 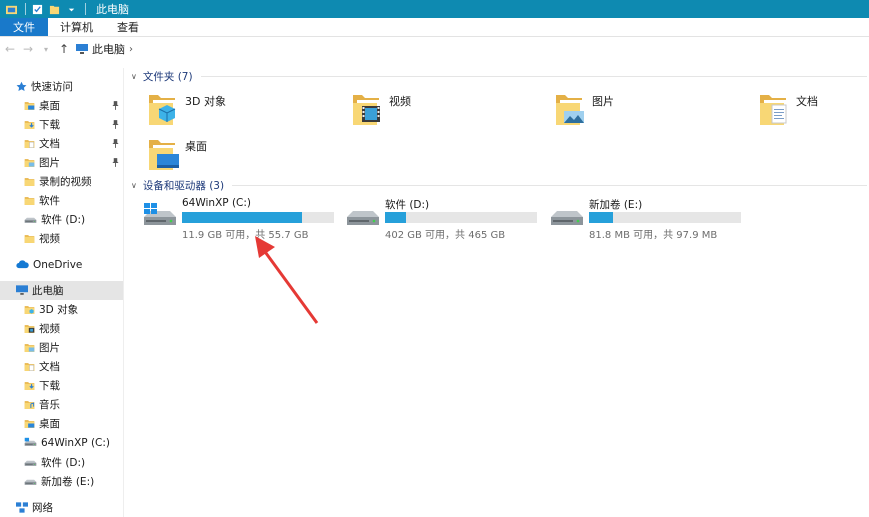 What do you see at coordinates (61, 309) in the screenshot?
I see `sidebar-item: 3D 对象` at bounding box center [61, 309].